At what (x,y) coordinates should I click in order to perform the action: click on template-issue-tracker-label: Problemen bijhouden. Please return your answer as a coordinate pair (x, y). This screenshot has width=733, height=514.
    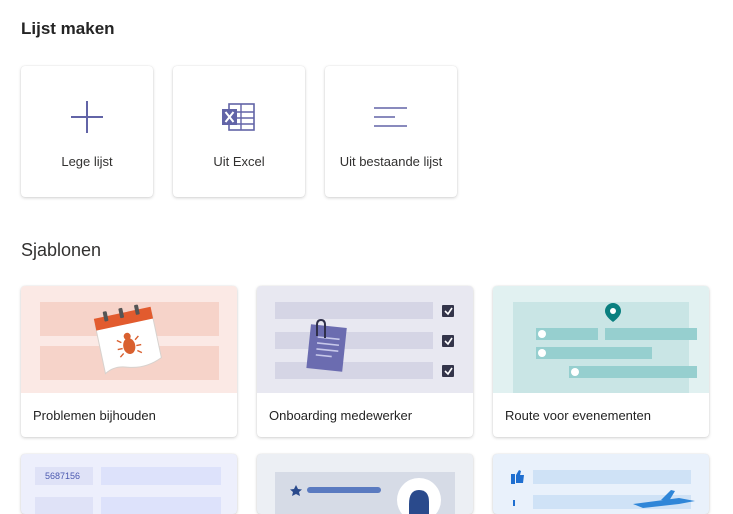
    Looking at the image, I should click on (94, 415).